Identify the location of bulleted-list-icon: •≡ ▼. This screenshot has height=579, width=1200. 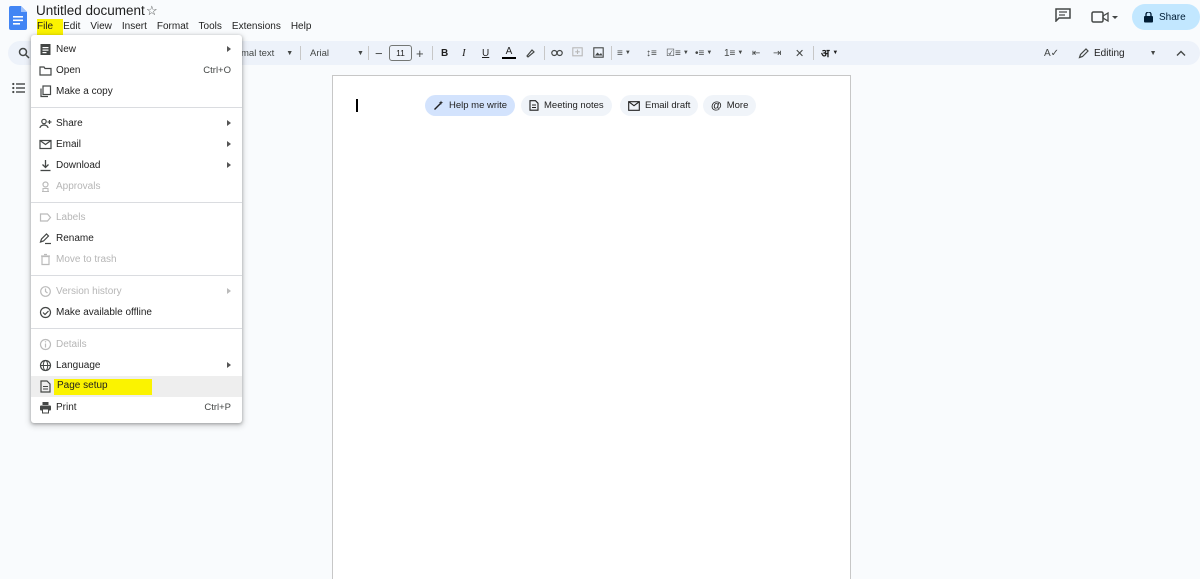
(703, 53).